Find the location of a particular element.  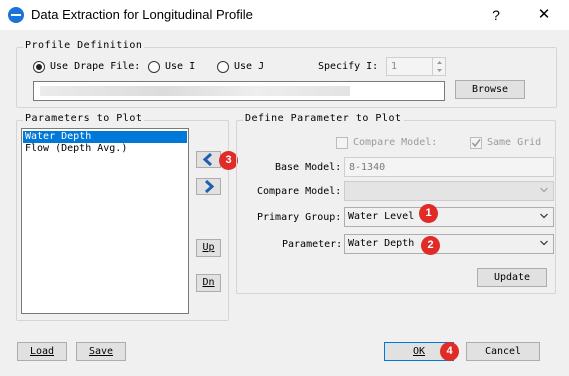

parameters-to-plot-legend: Parameters to Plot is located at coordinates (84, 118).